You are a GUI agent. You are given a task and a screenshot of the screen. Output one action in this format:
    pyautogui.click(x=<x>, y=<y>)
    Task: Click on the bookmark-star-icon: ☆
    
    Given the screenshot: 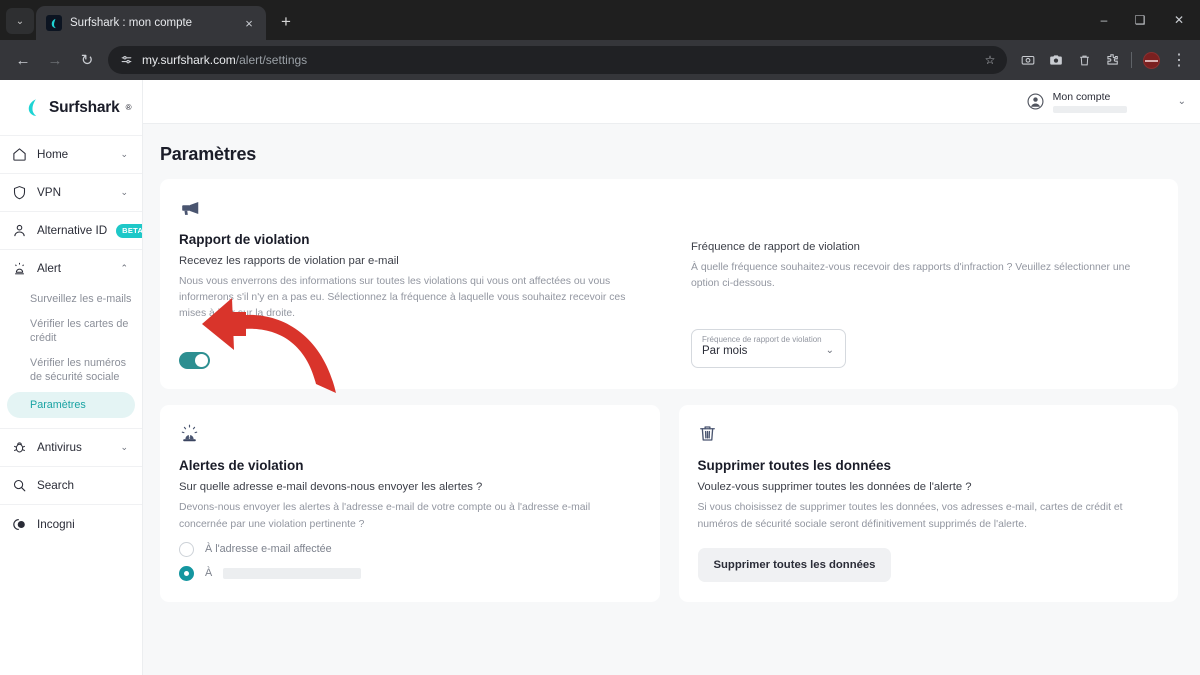 What is the action you would take?
    pyautogui.click(x=990, y=60)
    